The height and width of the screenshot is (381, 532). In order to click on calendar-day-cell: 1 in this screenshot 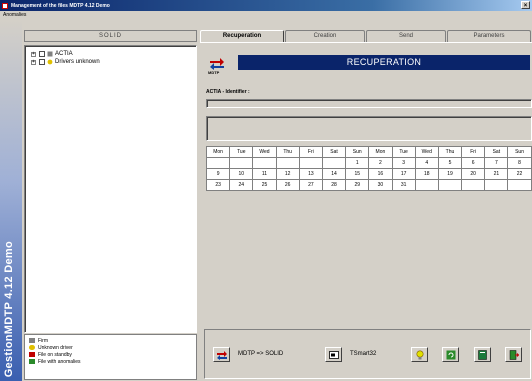, I will do `click(357, 163)`.